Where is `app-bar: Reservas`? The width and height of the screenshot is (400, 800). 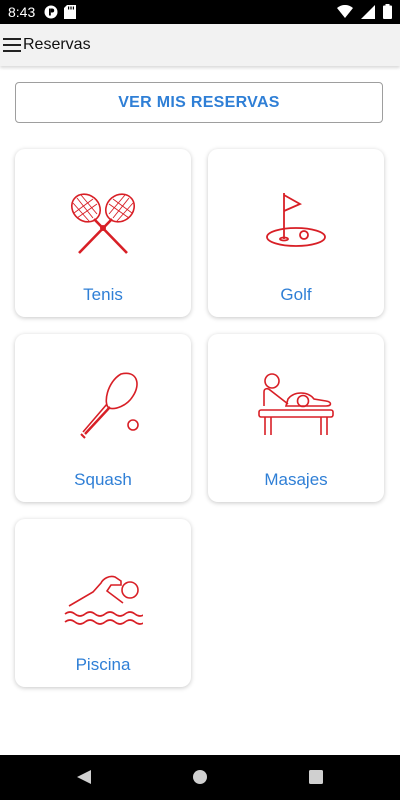 app-bar: Reservas is located at coordinates (200, 45).